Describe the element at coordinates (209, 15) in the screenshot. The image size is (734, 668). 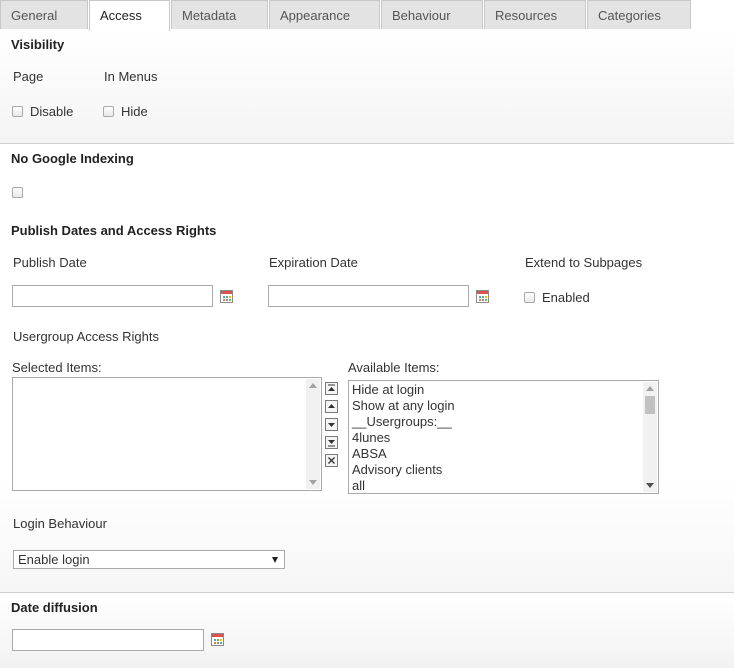
I see `tab-metadata-label: Metadata` at that location.